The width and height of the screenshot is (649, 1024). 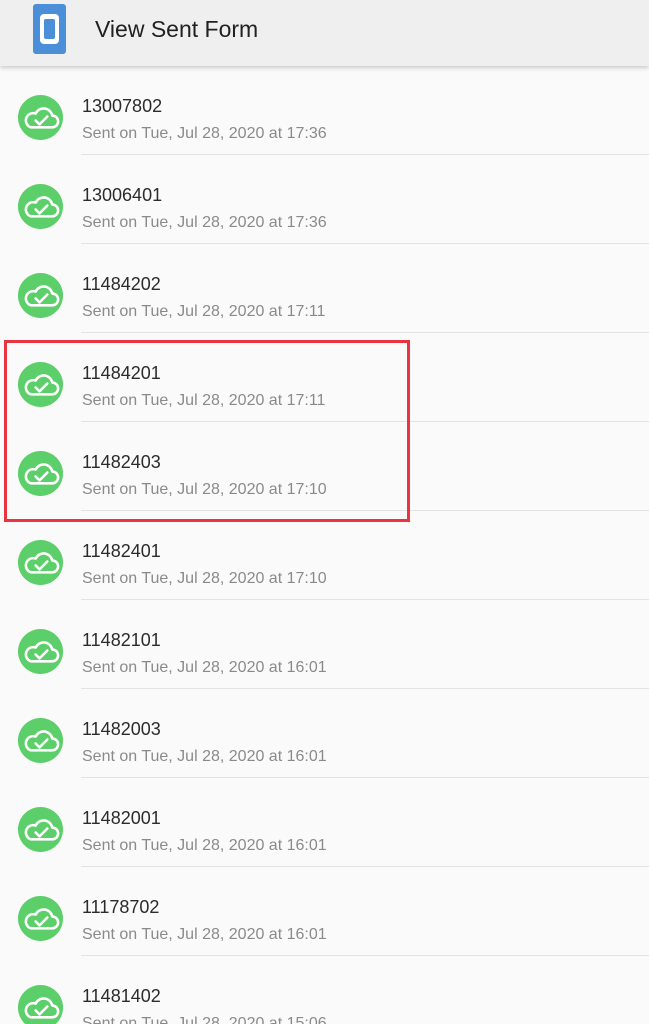 I want to click on form-id: 13007802, so click(x=122, y=106).